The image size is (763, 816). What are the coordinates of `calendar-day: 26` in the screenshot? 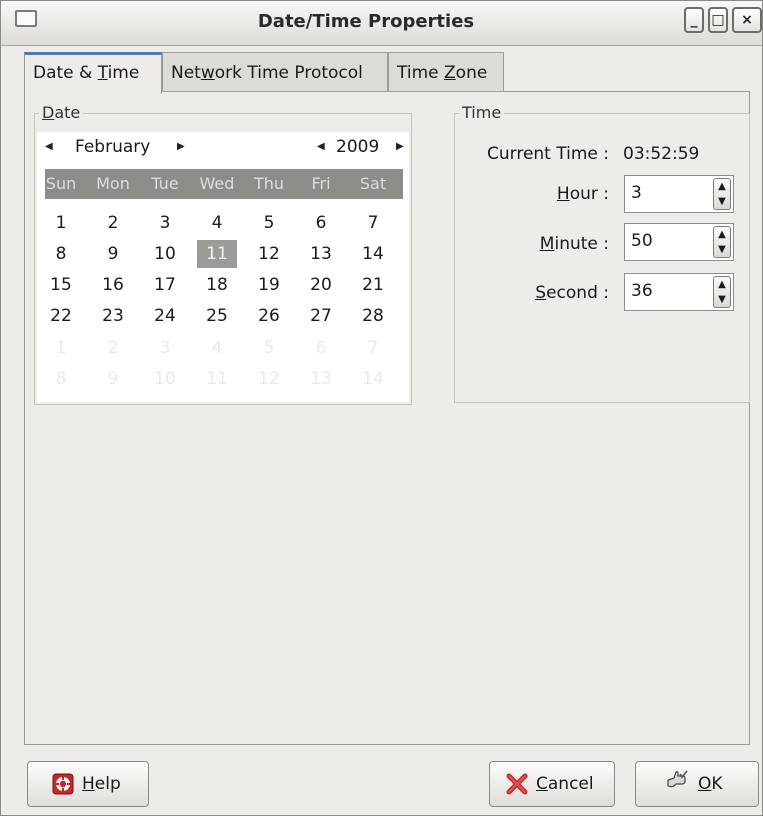 It's located at (269, 316).